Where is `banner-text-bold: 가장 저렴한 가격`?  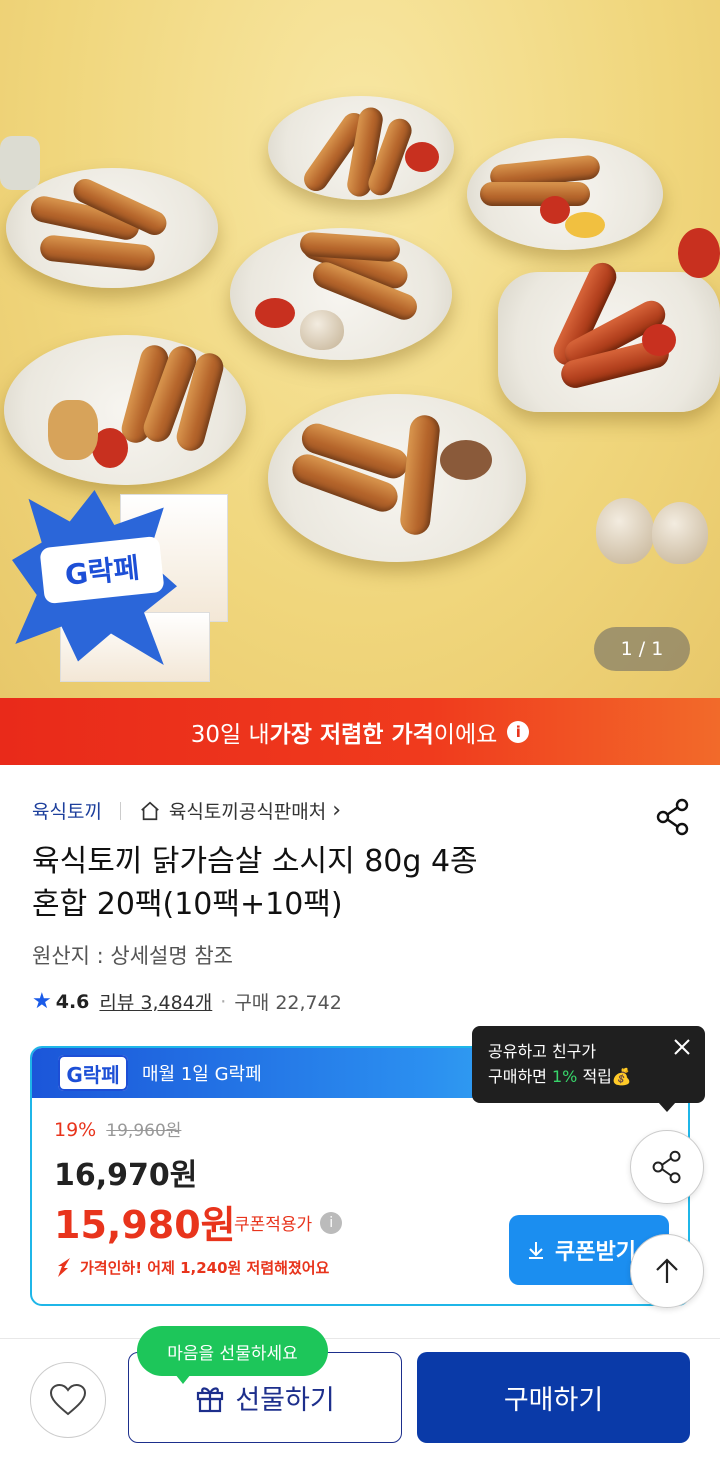 banner-text-bold: 가장 저렴한 가격 is located at coordinates (351, 734).